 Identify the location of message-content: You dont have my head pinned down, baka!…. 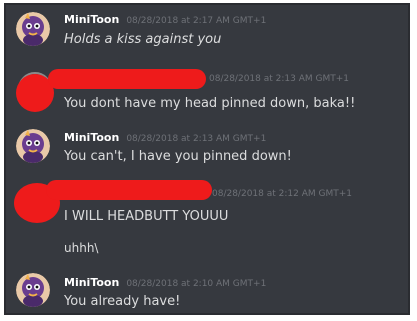
(210, 103).